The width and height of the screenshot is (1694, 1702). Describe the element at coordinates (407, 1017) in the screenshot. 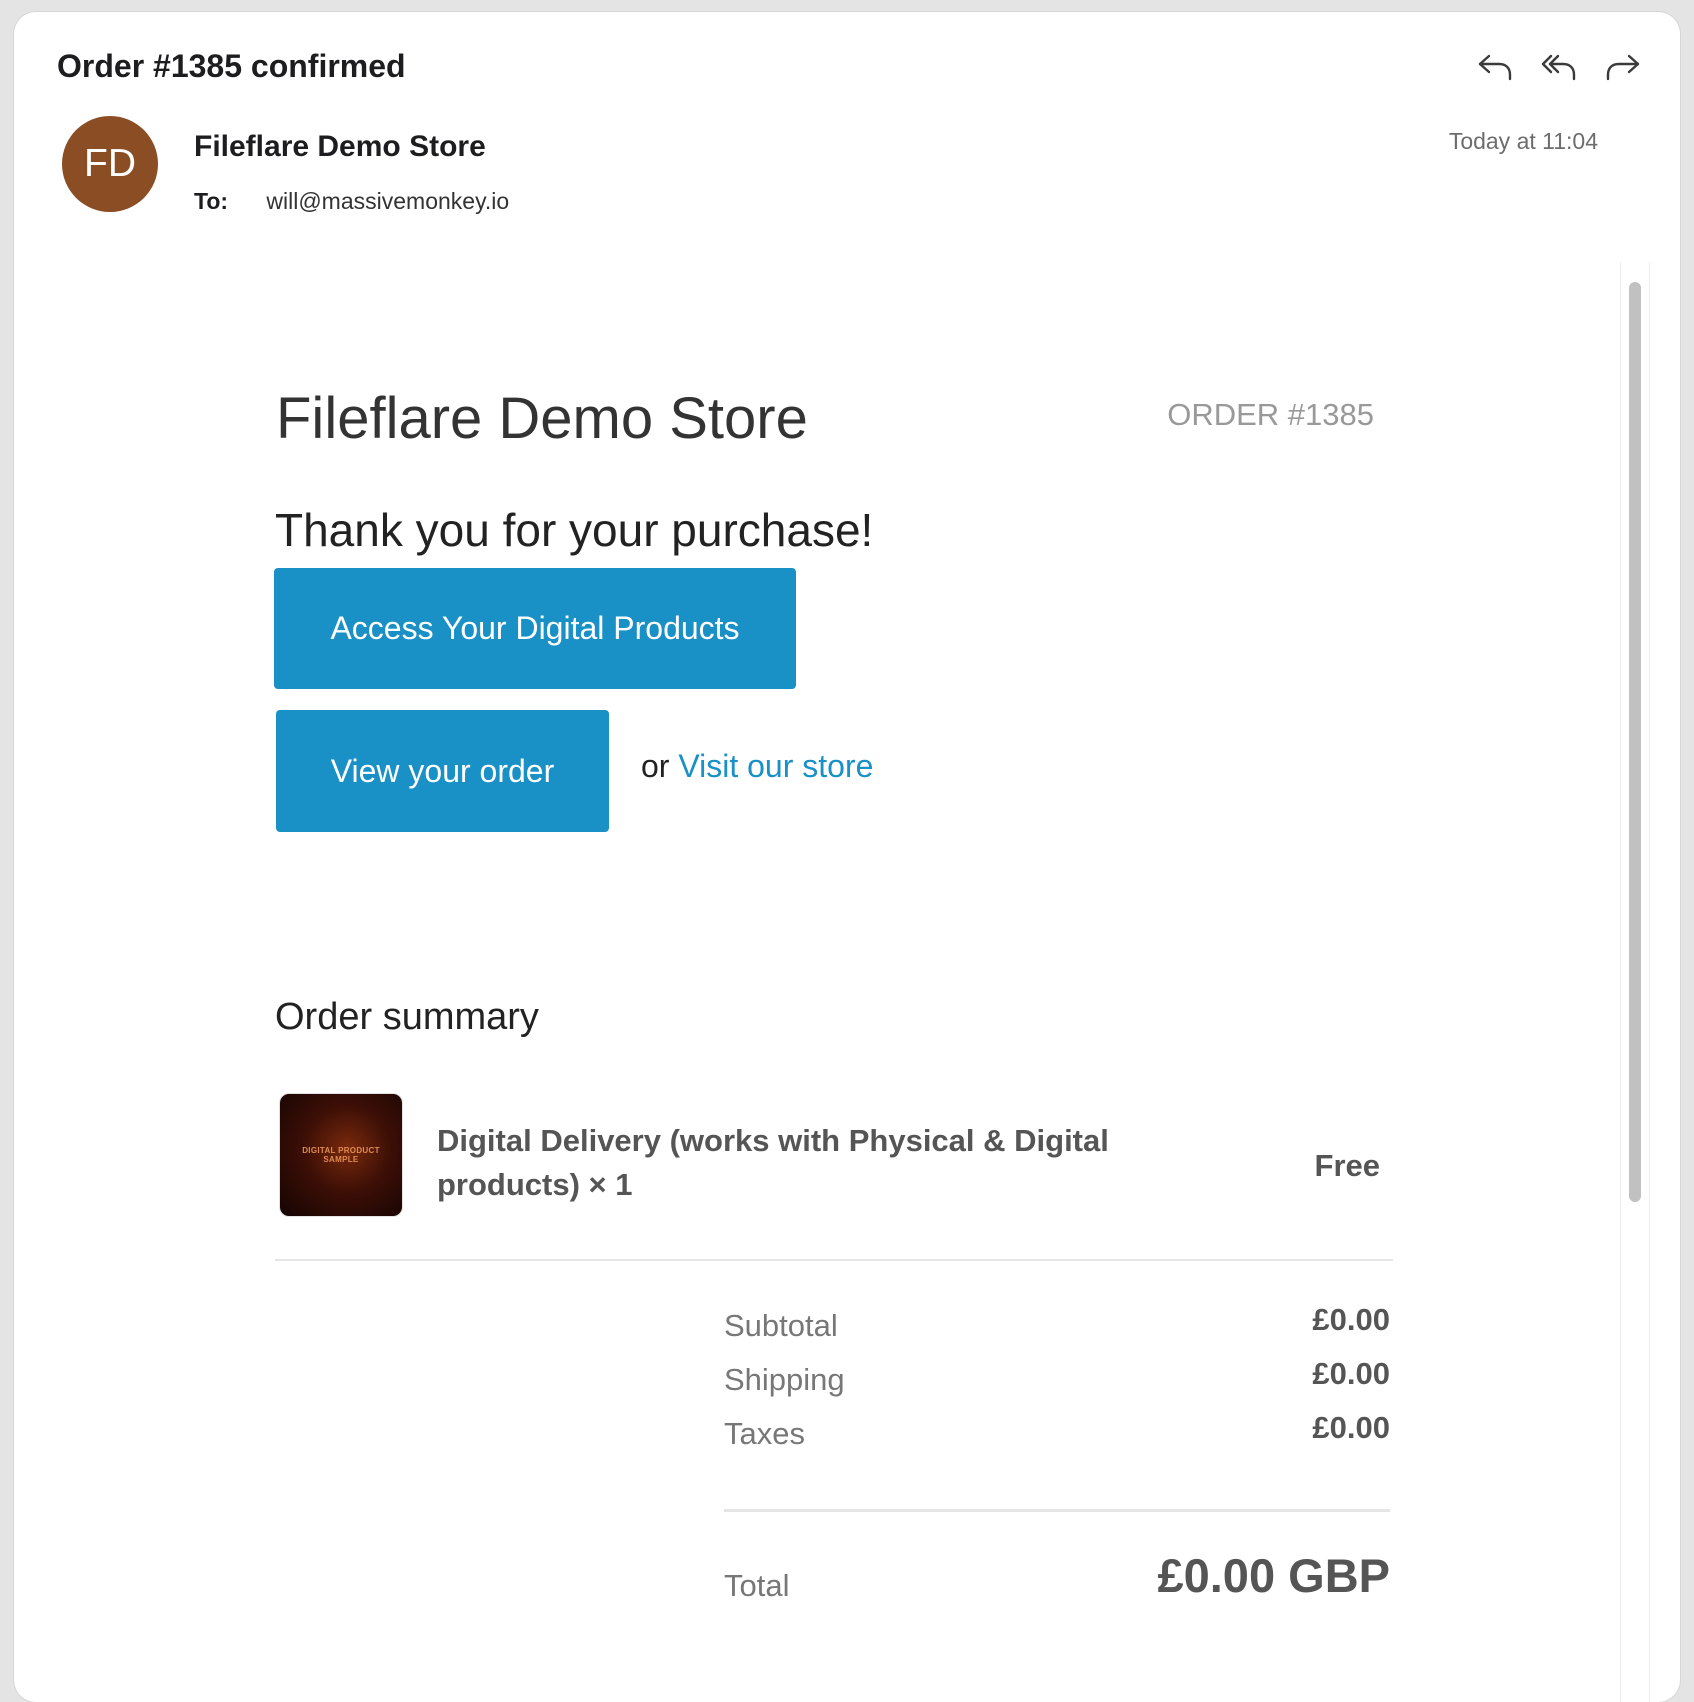

I see `order-summary-heading: Order summary` at that location.